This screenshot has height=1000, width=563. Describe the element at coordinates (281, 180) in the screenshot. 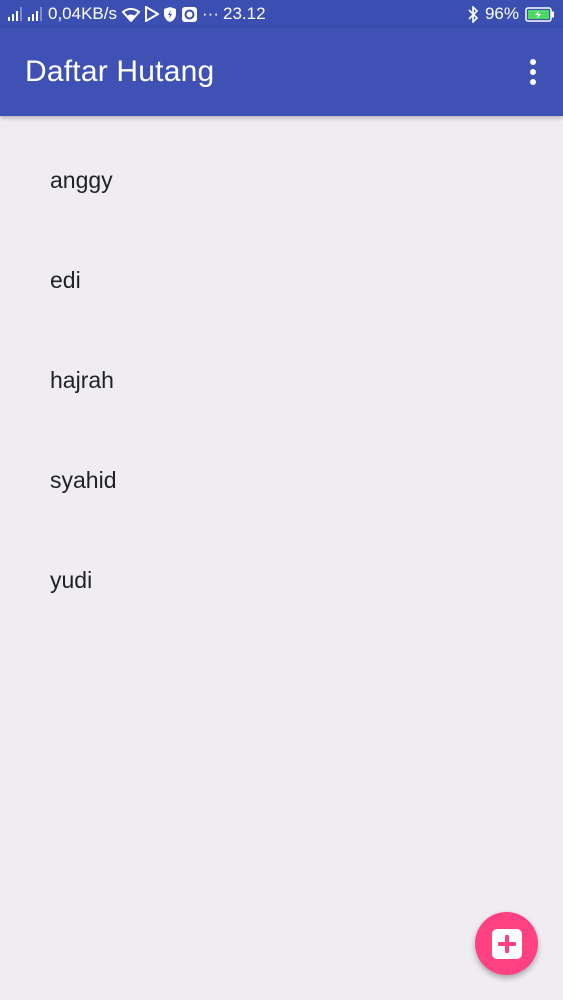

I see `list-item: anggy` at that location.